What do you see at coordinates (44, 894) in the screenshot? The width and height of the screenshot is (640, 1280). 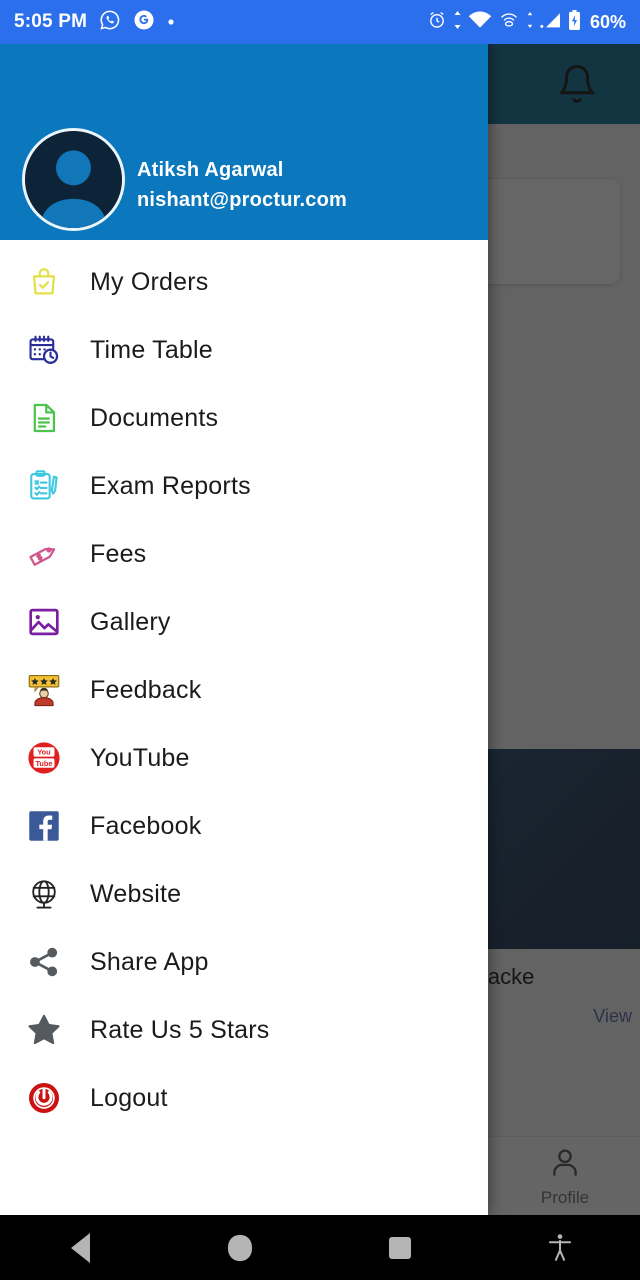 I see `globe-icon` at bounding box center [44, 894].